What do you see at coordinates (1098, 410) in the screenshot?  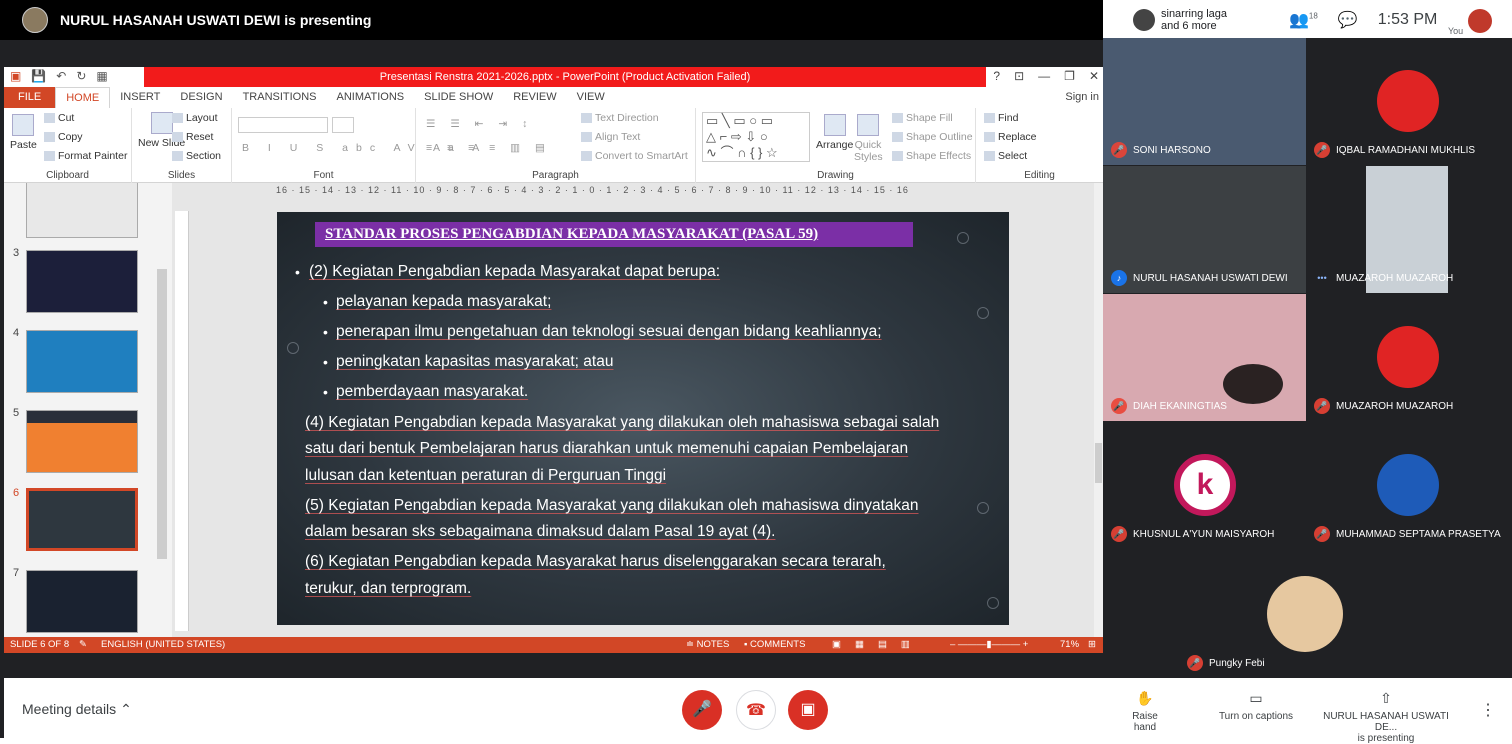 I see `slide-scrollbar` at bounding box center [1098, 410].